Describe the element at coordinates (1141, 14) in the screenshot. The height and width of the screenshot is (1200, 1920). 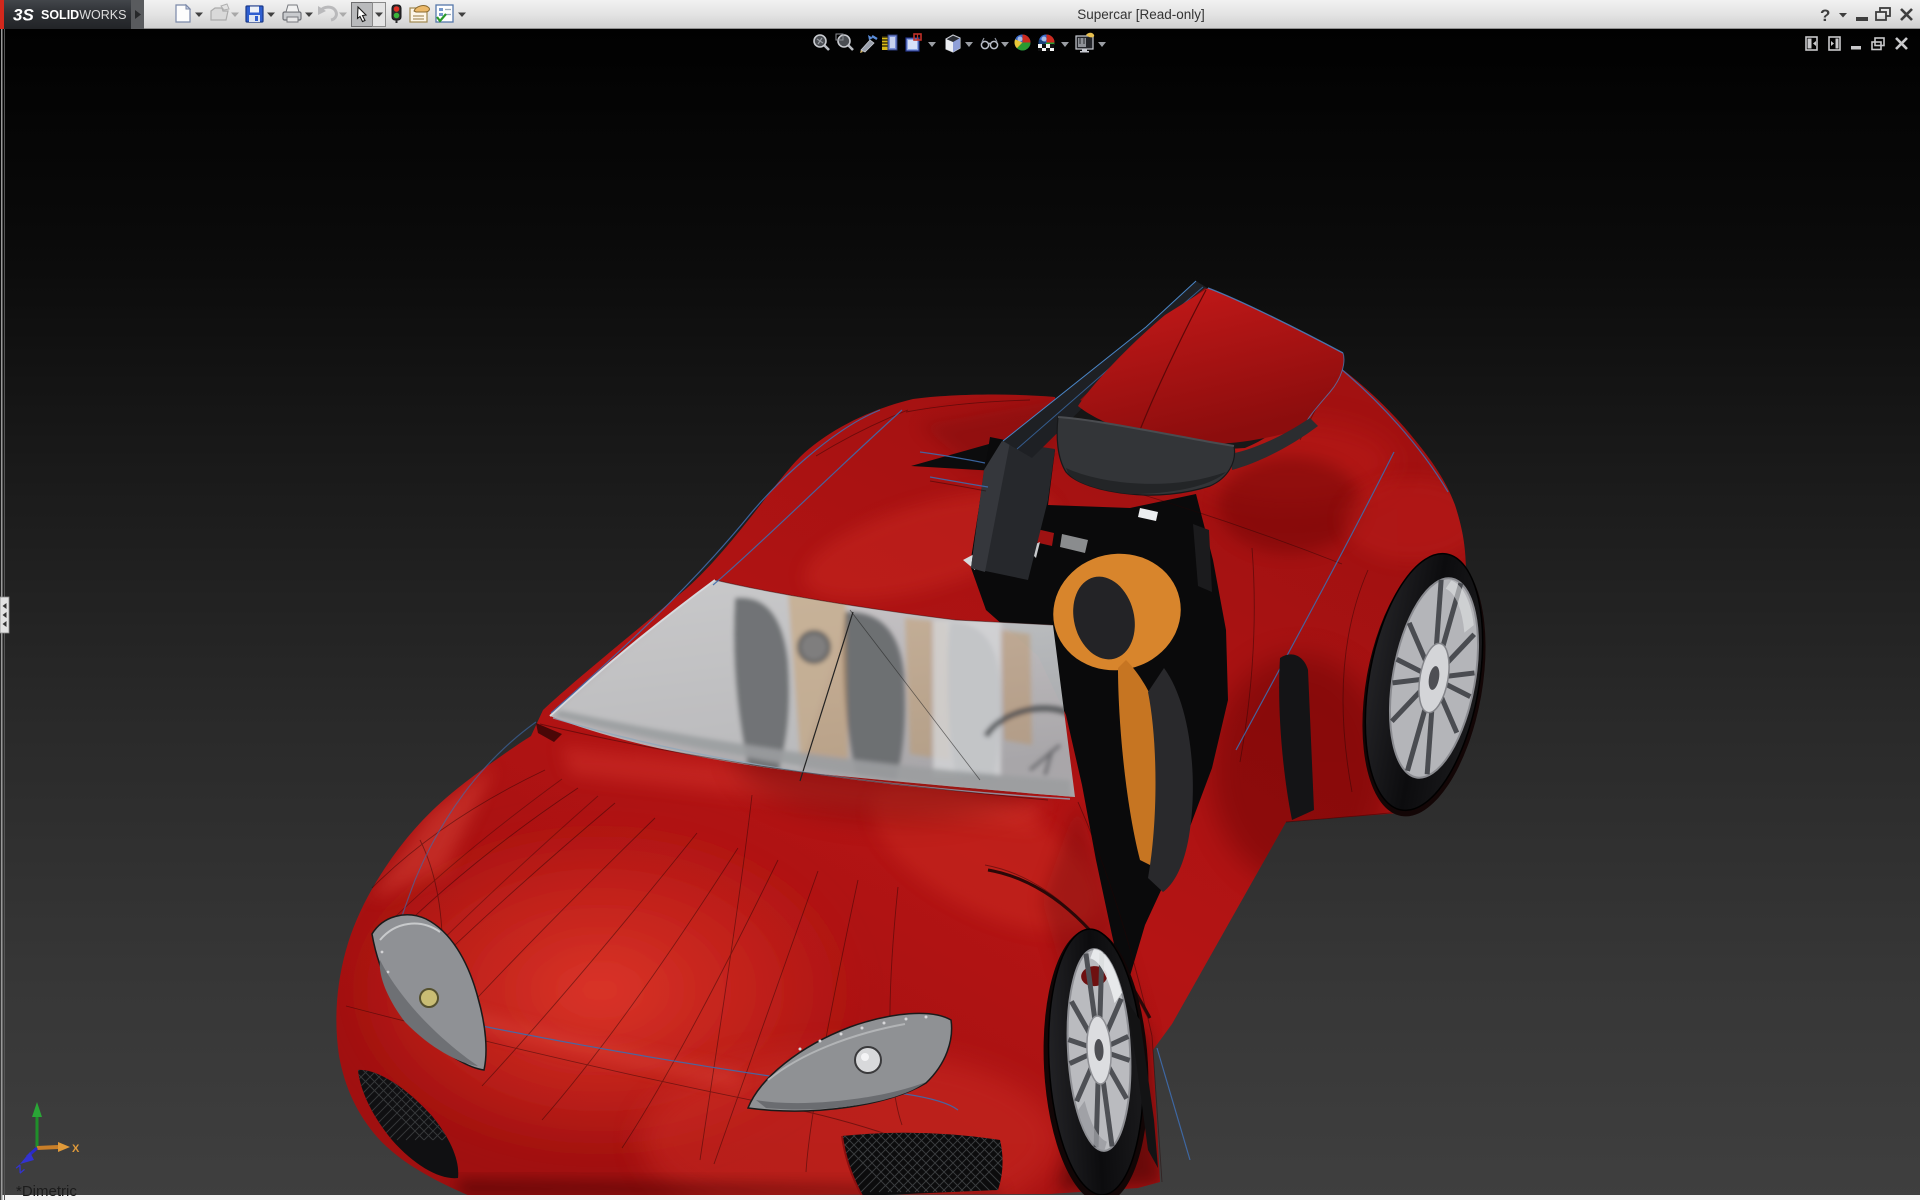
I see `svg-text: Supercar [Read-only]` at that location.